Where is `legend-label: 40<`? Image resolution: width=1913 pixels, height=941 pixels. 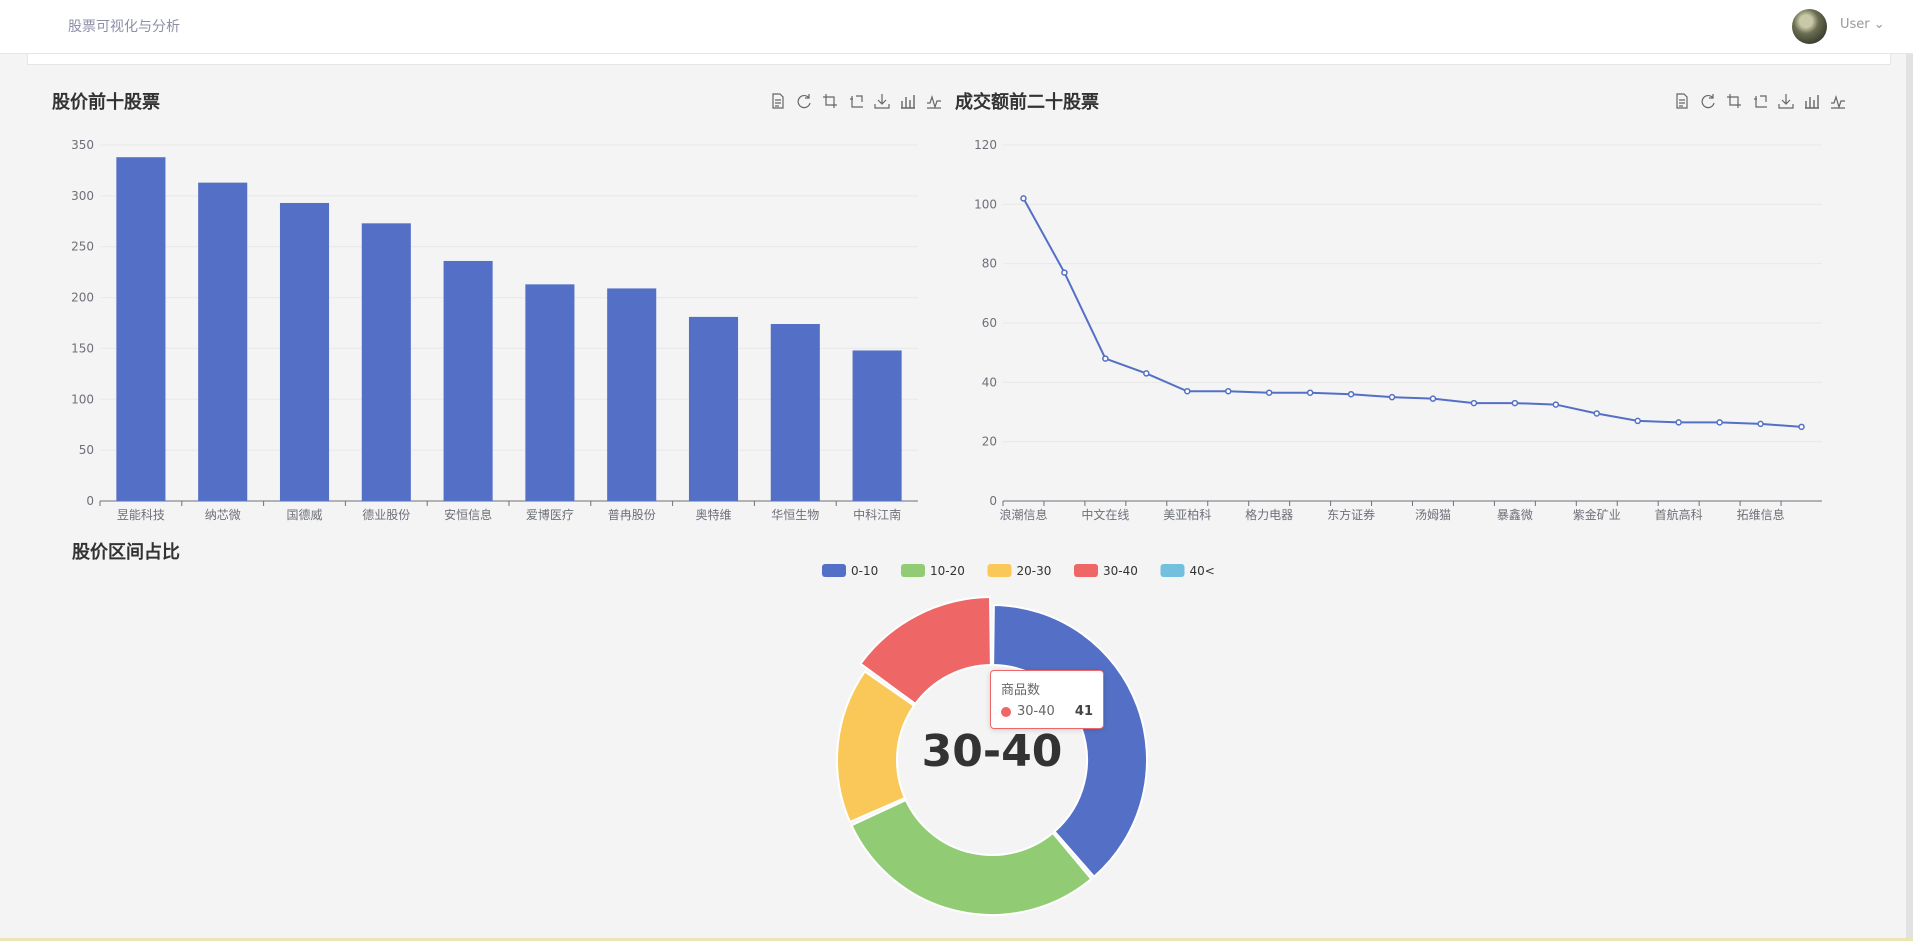 legend-label: 40< is located at coordinates (1202, 571).